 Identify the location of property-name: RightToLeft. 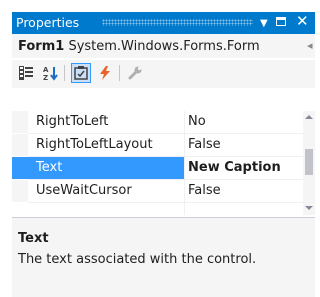
(72, 121).